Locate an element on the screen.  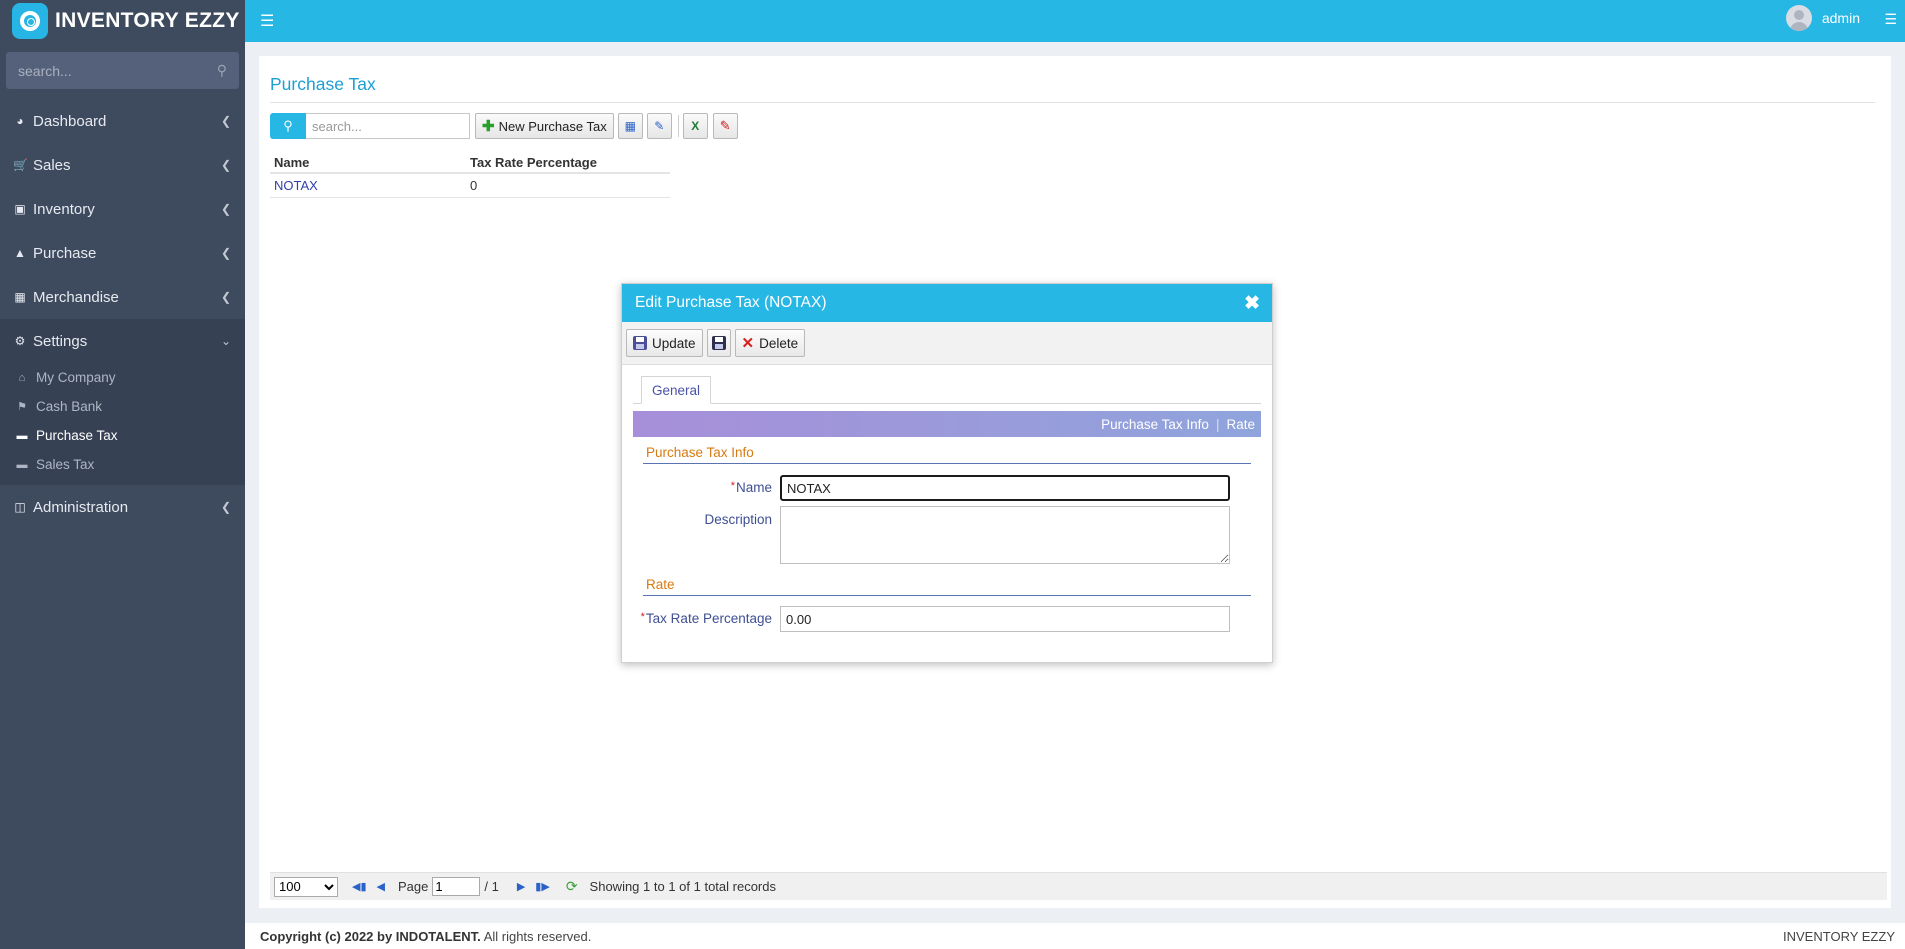
sidebar-search: ⚲ is located at coordinates (122, 70).